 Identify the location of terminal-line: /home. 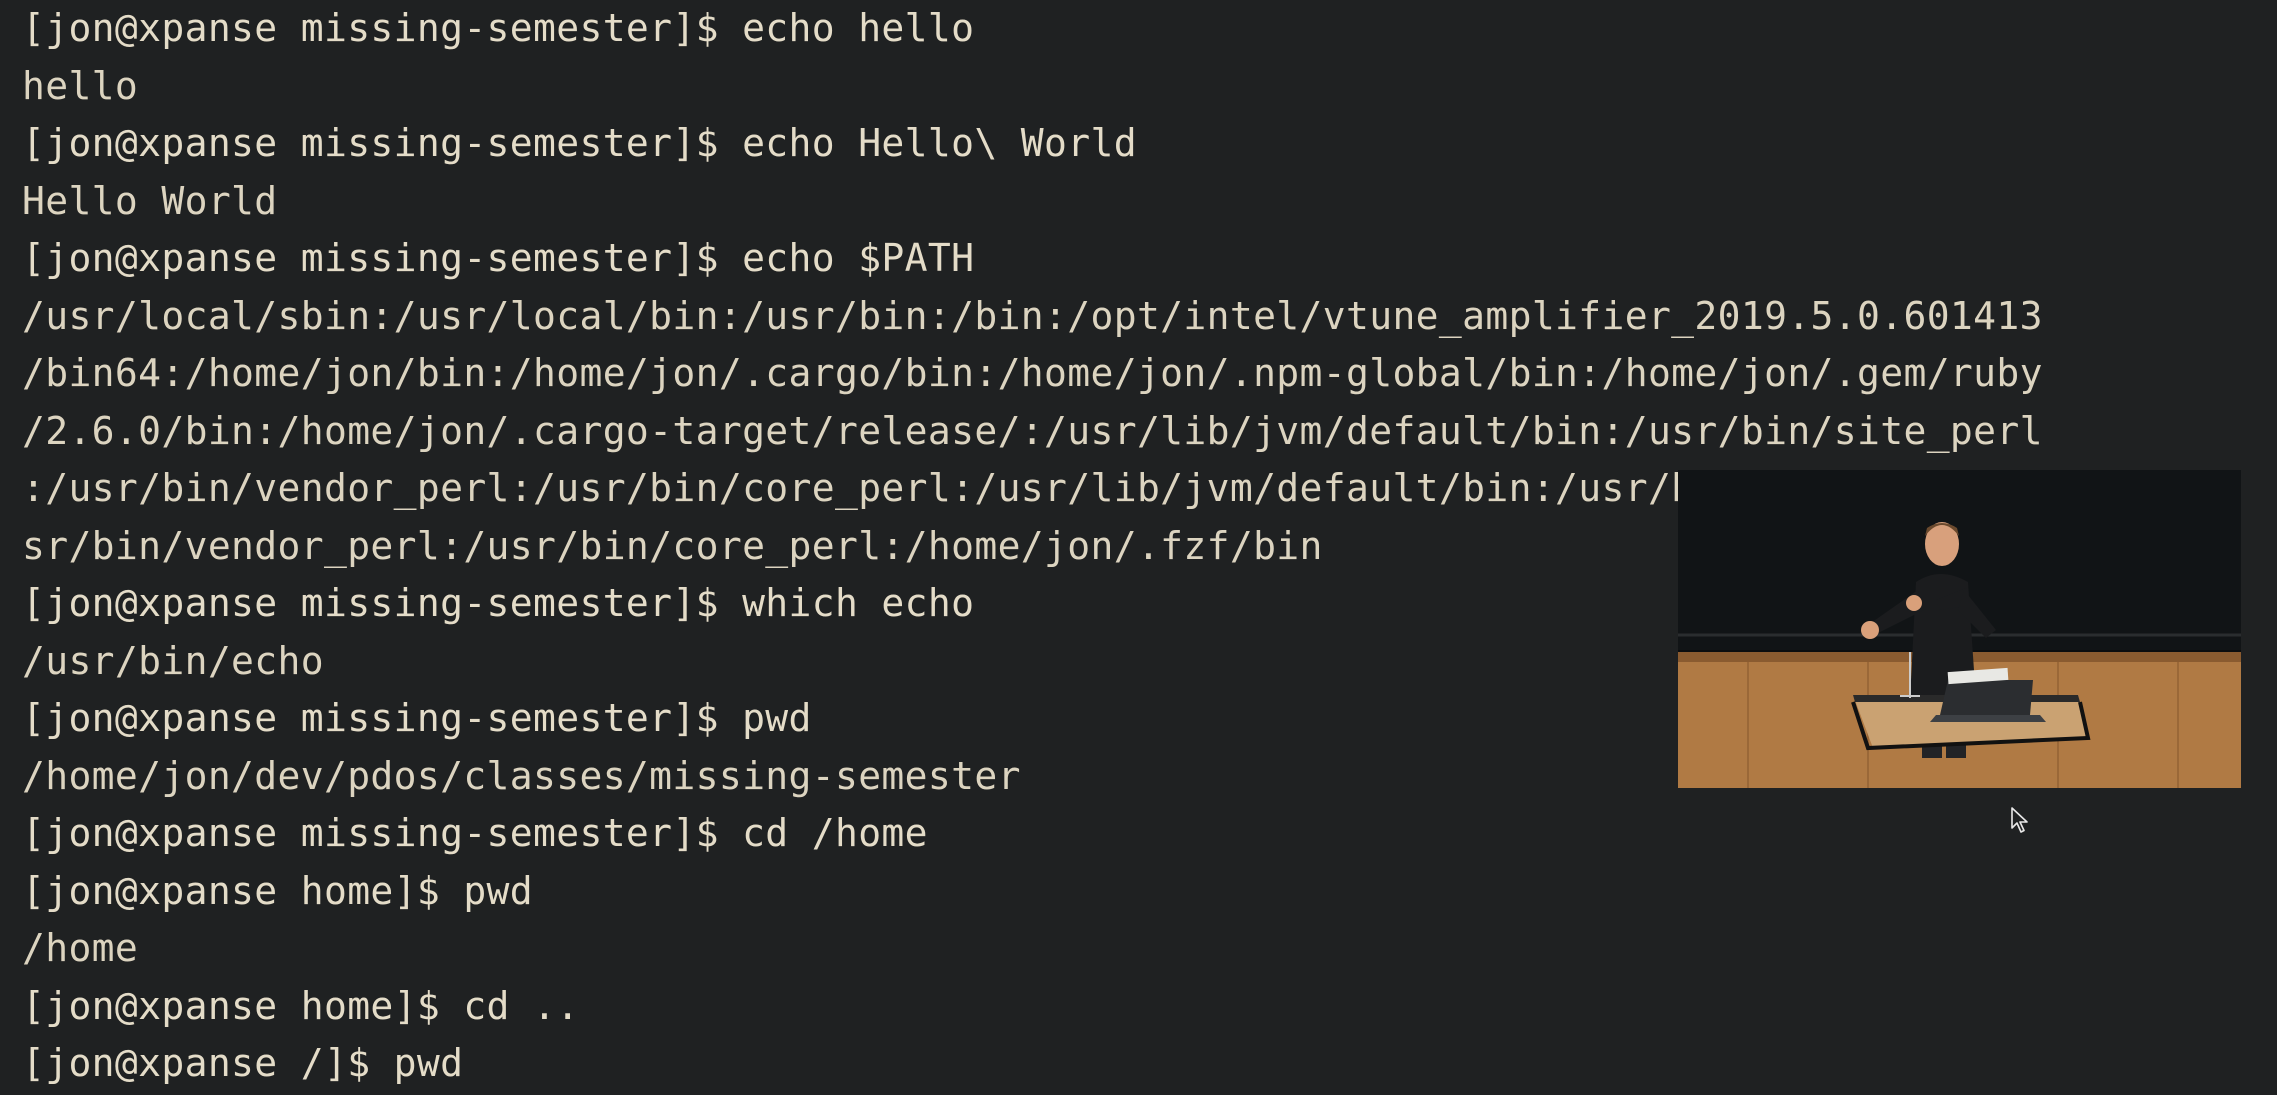
(80, 948).